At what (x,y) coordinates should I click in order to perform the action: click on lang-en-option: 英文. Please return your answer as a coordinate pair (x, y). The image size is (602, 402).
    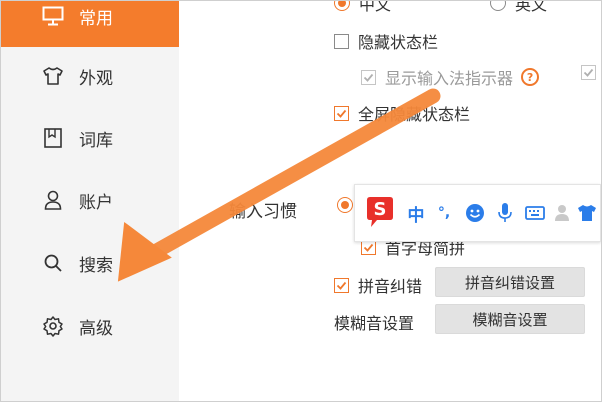
    Looking at the image, I should click on (519, 7).